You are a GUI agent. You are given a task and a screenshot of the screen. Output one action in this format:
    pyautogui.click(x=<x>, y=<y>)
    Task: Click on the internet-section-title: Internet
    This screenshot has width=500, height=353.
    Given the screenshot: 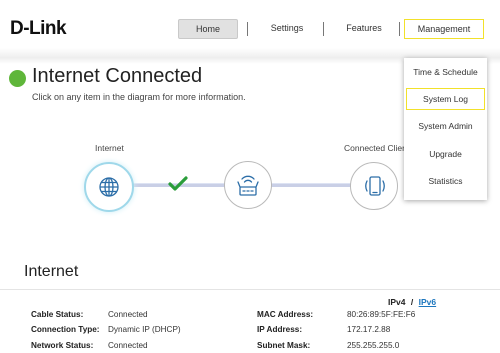 What is the action you would take?
    pyautogui.click(x=51, y=271)
    